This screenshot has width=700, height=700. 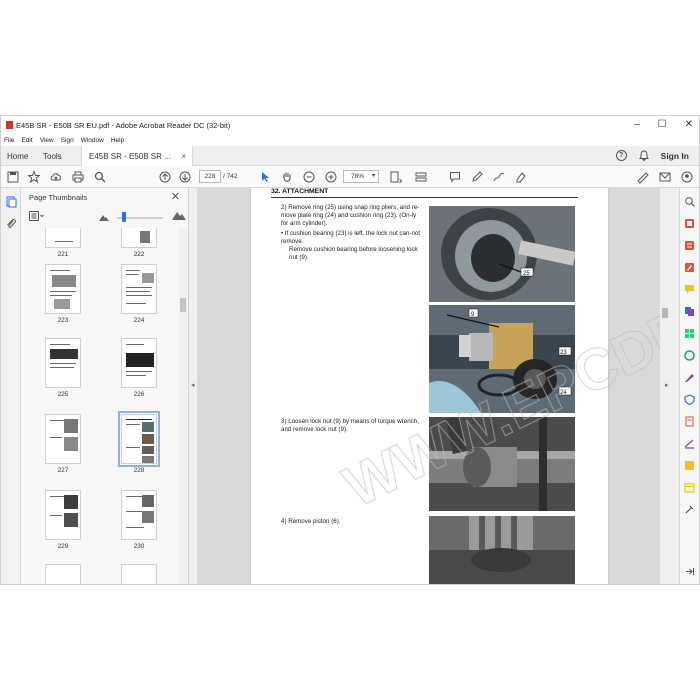 What do you see at coordinates (689, 386) in the screenshot?
I see `right-tools-rail` at bounding box center [689, 386].